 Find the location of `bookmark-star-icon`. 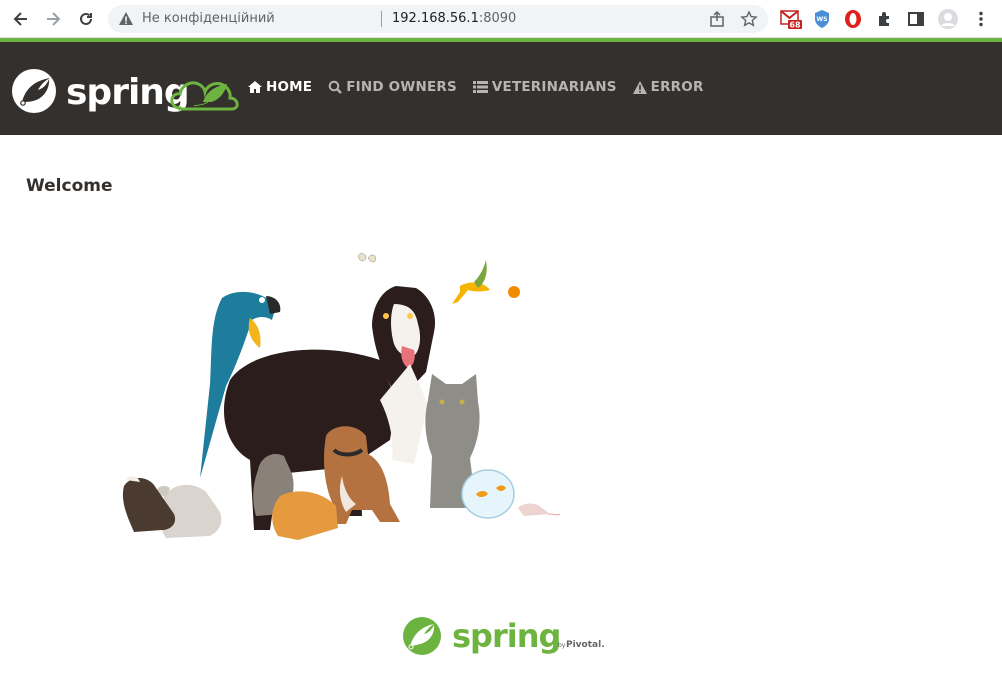

bookmark-star-icon is located at coordinates (749, 19).